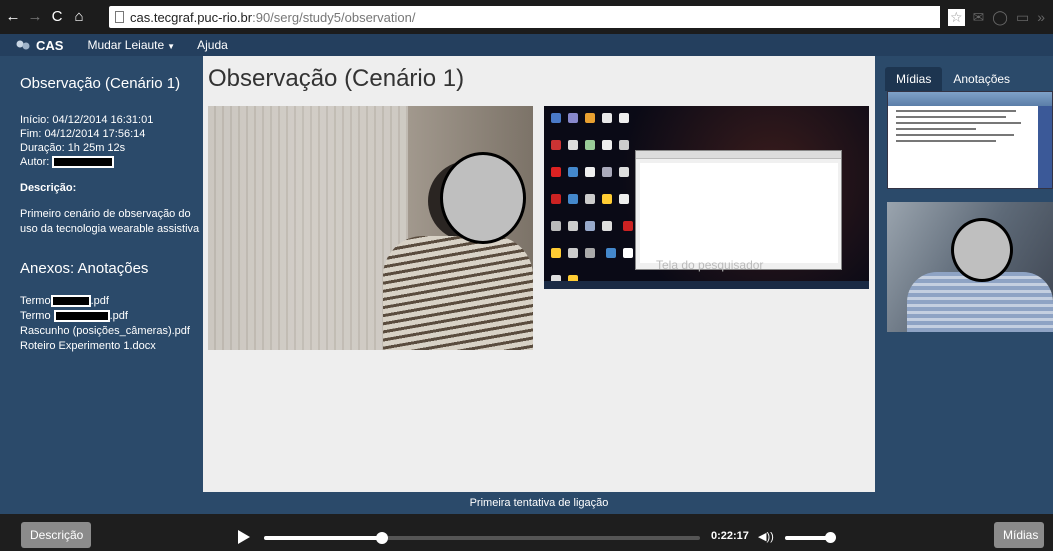 This screenshot has height=551, width=1053. I want to click on back-icon: ←, so click(13, 17).